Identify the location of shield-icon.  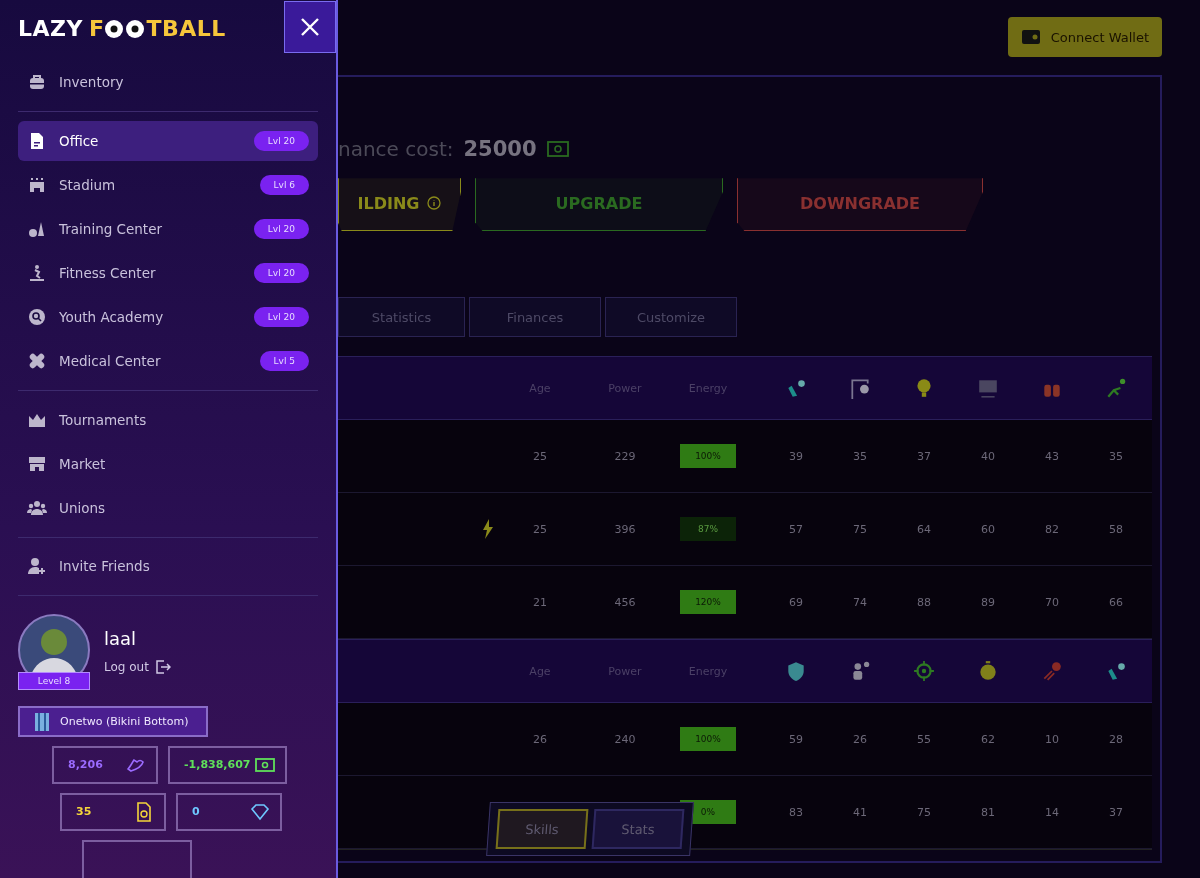
(796, 671).